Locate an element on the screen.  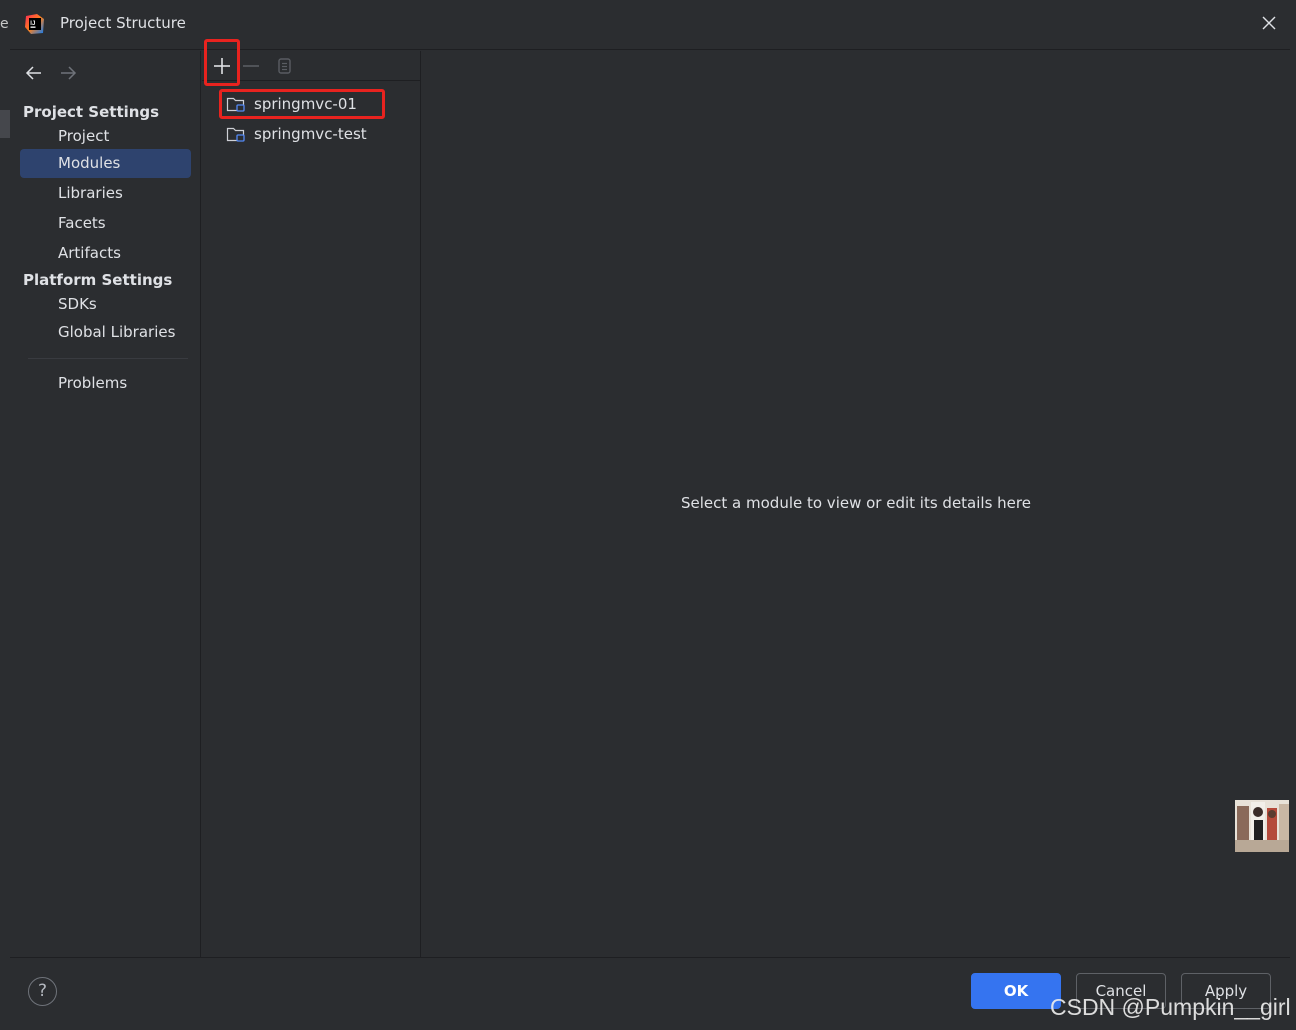
module-item-springmvc-01: springmvc-01 is located at coordinates (291, 104).